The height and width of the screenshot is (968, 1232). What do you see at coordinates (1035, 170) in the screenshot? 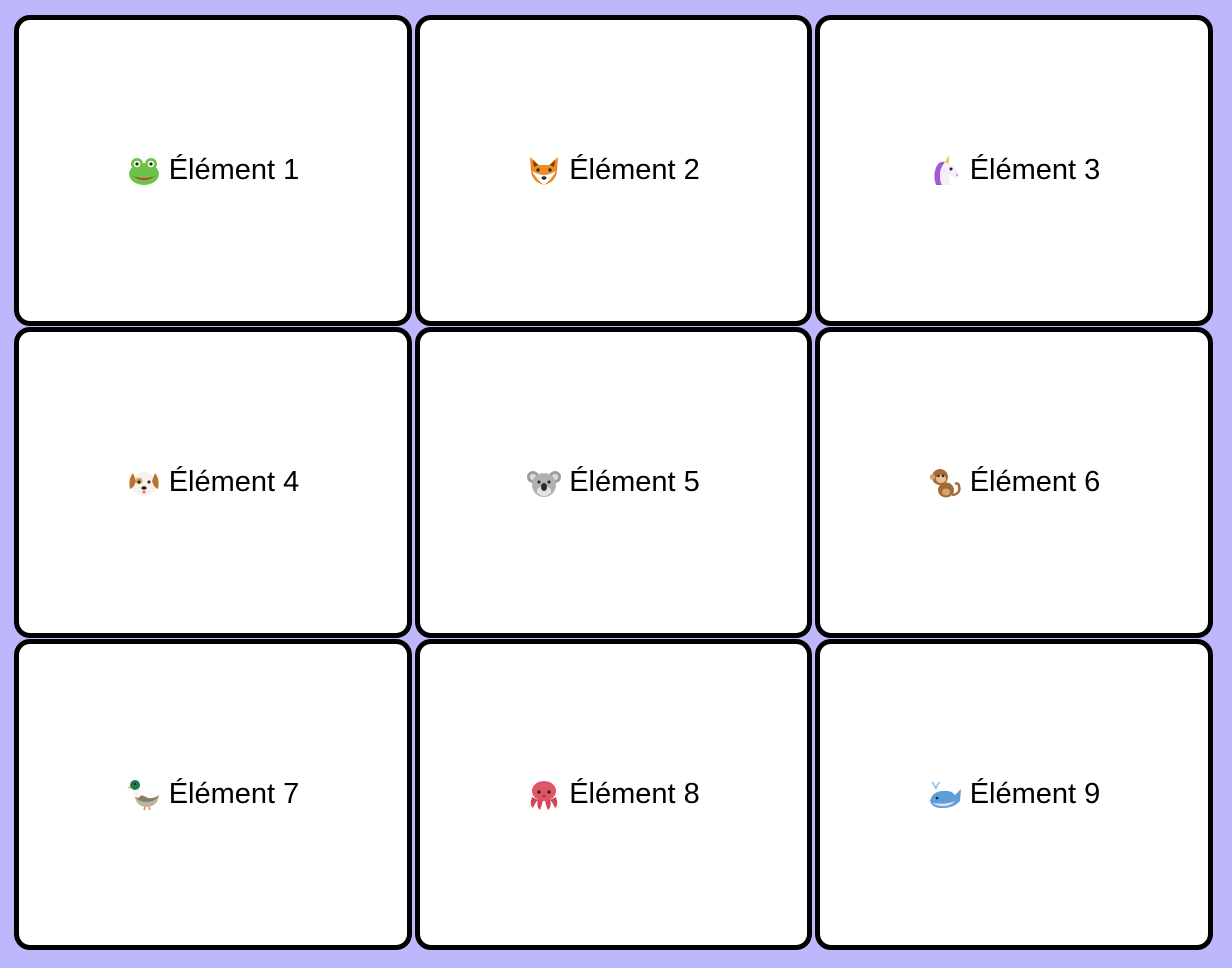
I see `card-label: Élément 3` at bounding box center [1035, 170].